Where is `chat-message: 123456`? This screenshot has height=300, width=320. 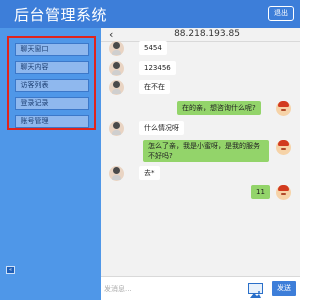
chat-message: 123456 is located at coordinates (199, 69).